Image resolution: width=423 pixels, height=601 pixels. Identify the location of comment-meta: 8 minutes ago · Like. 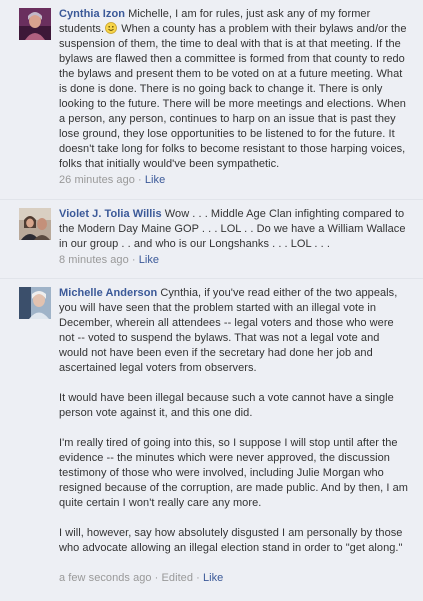
(235, 260).